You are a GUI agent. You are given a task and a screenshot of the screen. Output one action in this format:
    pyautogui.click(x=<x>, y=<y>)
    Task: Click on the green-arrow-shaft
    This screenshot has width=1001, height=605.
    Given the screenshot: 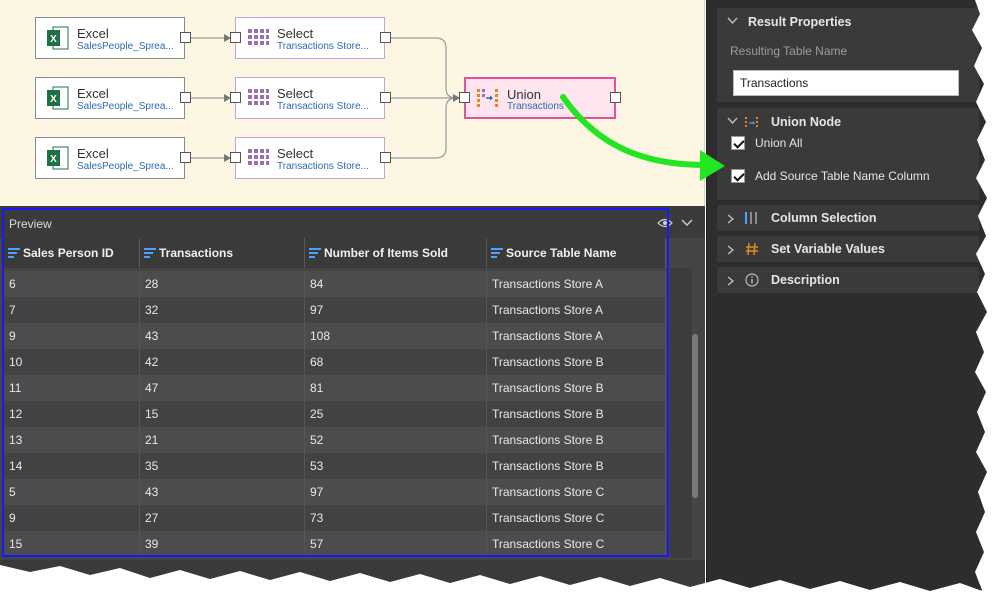 What is the action you would take?
    pyautogui.click(x=634, y=131)
    